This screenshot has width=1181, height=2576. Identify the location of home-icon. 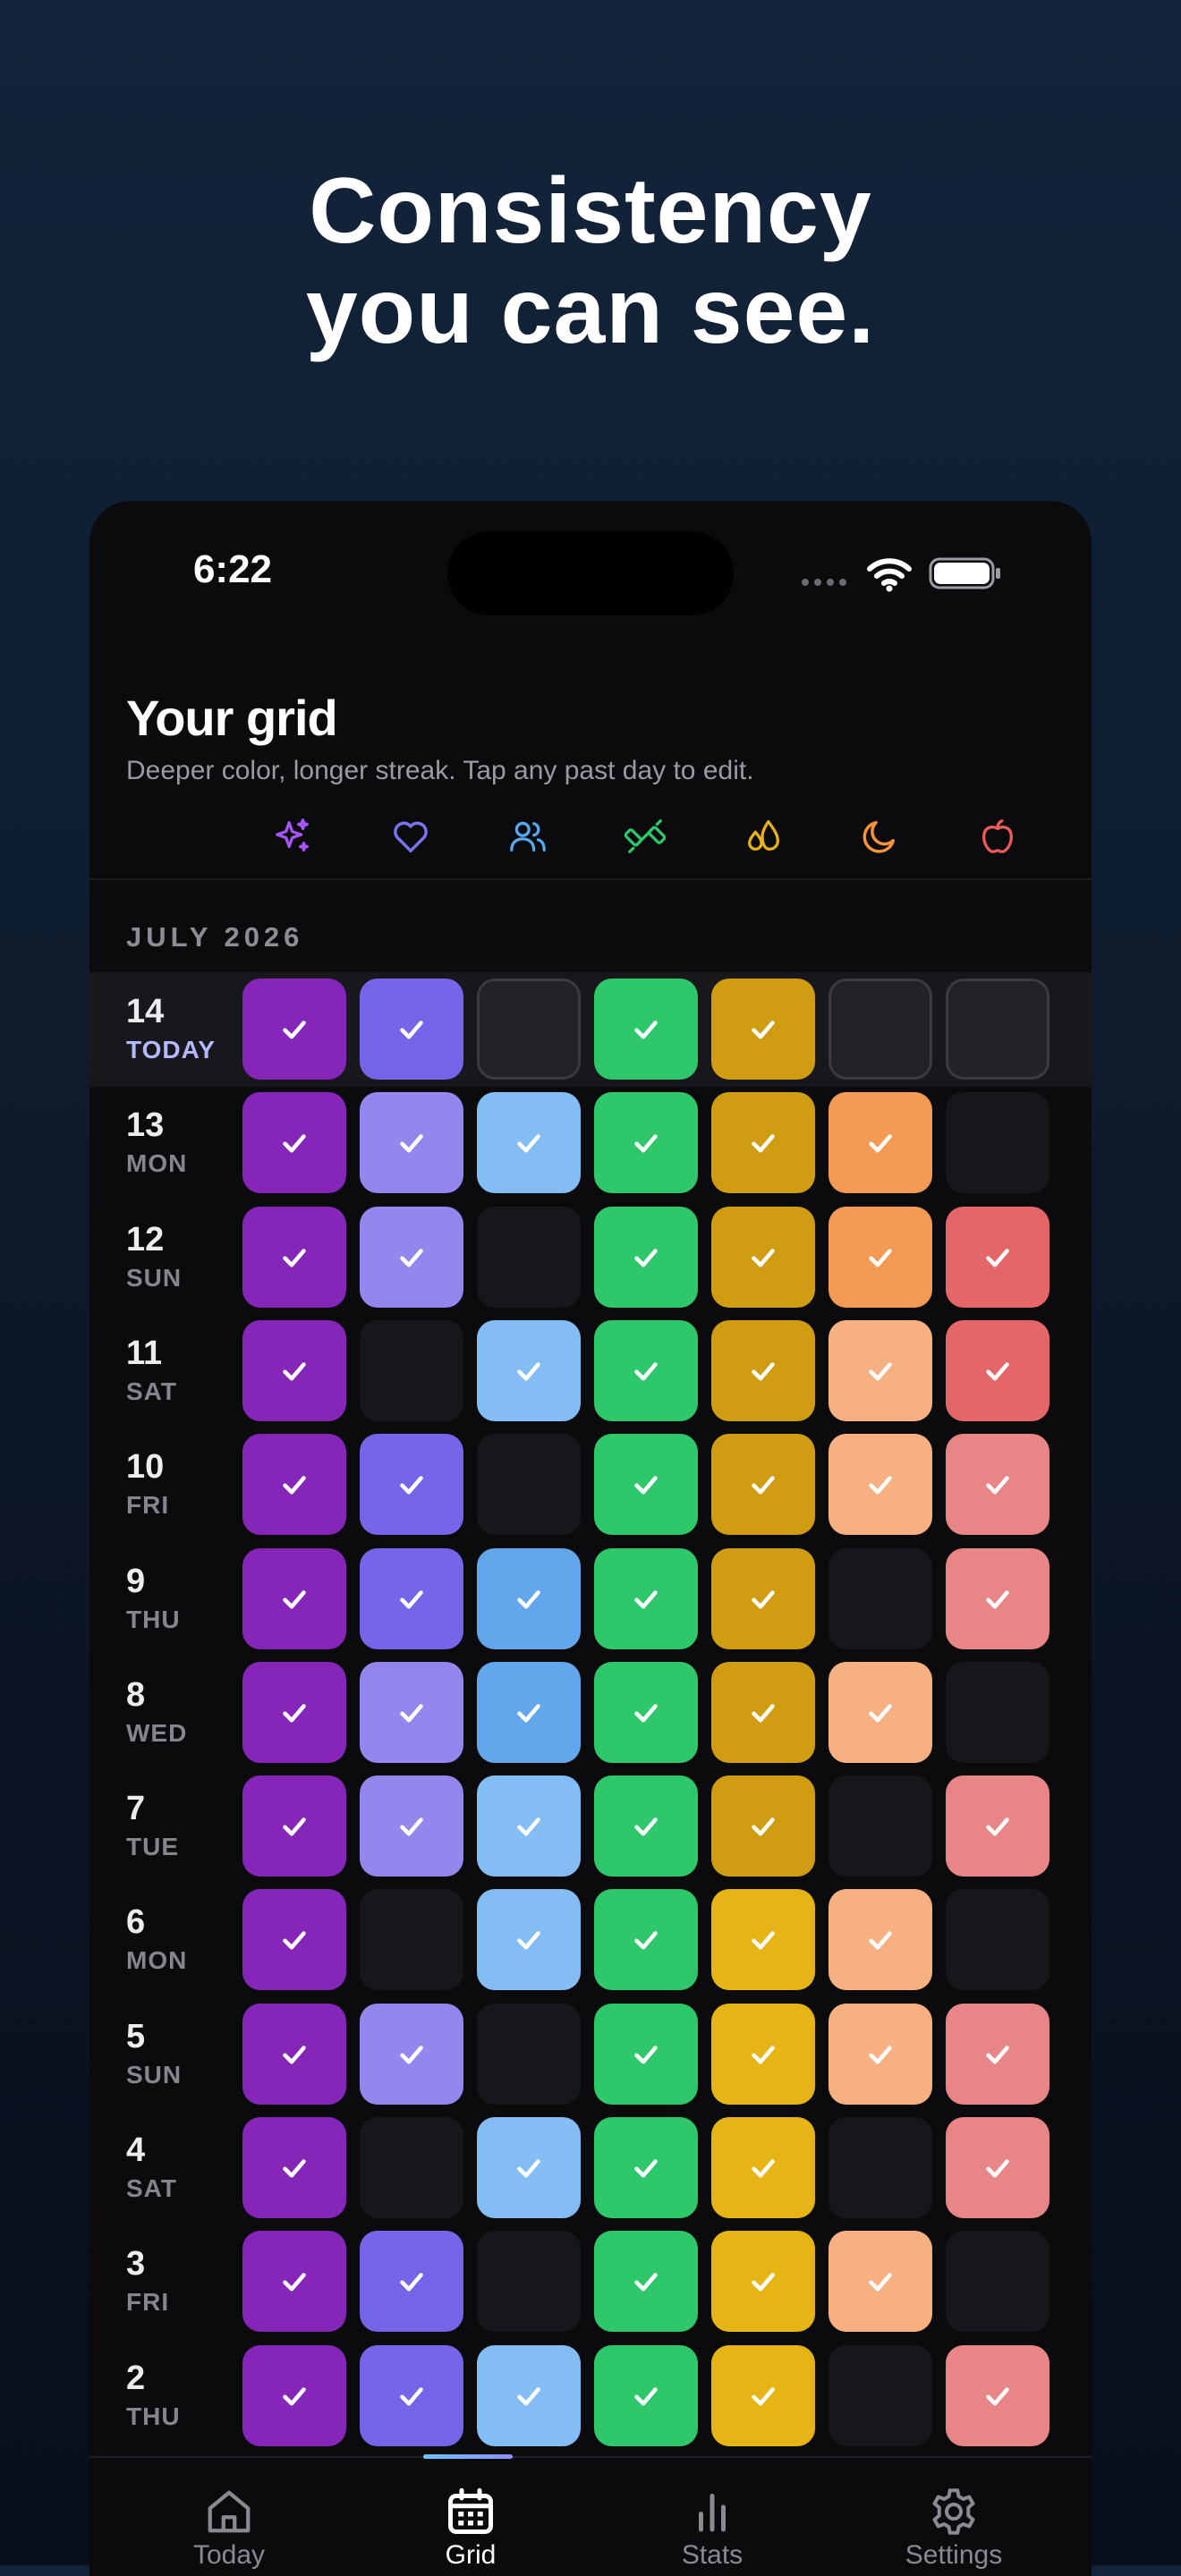
(229, 2511).